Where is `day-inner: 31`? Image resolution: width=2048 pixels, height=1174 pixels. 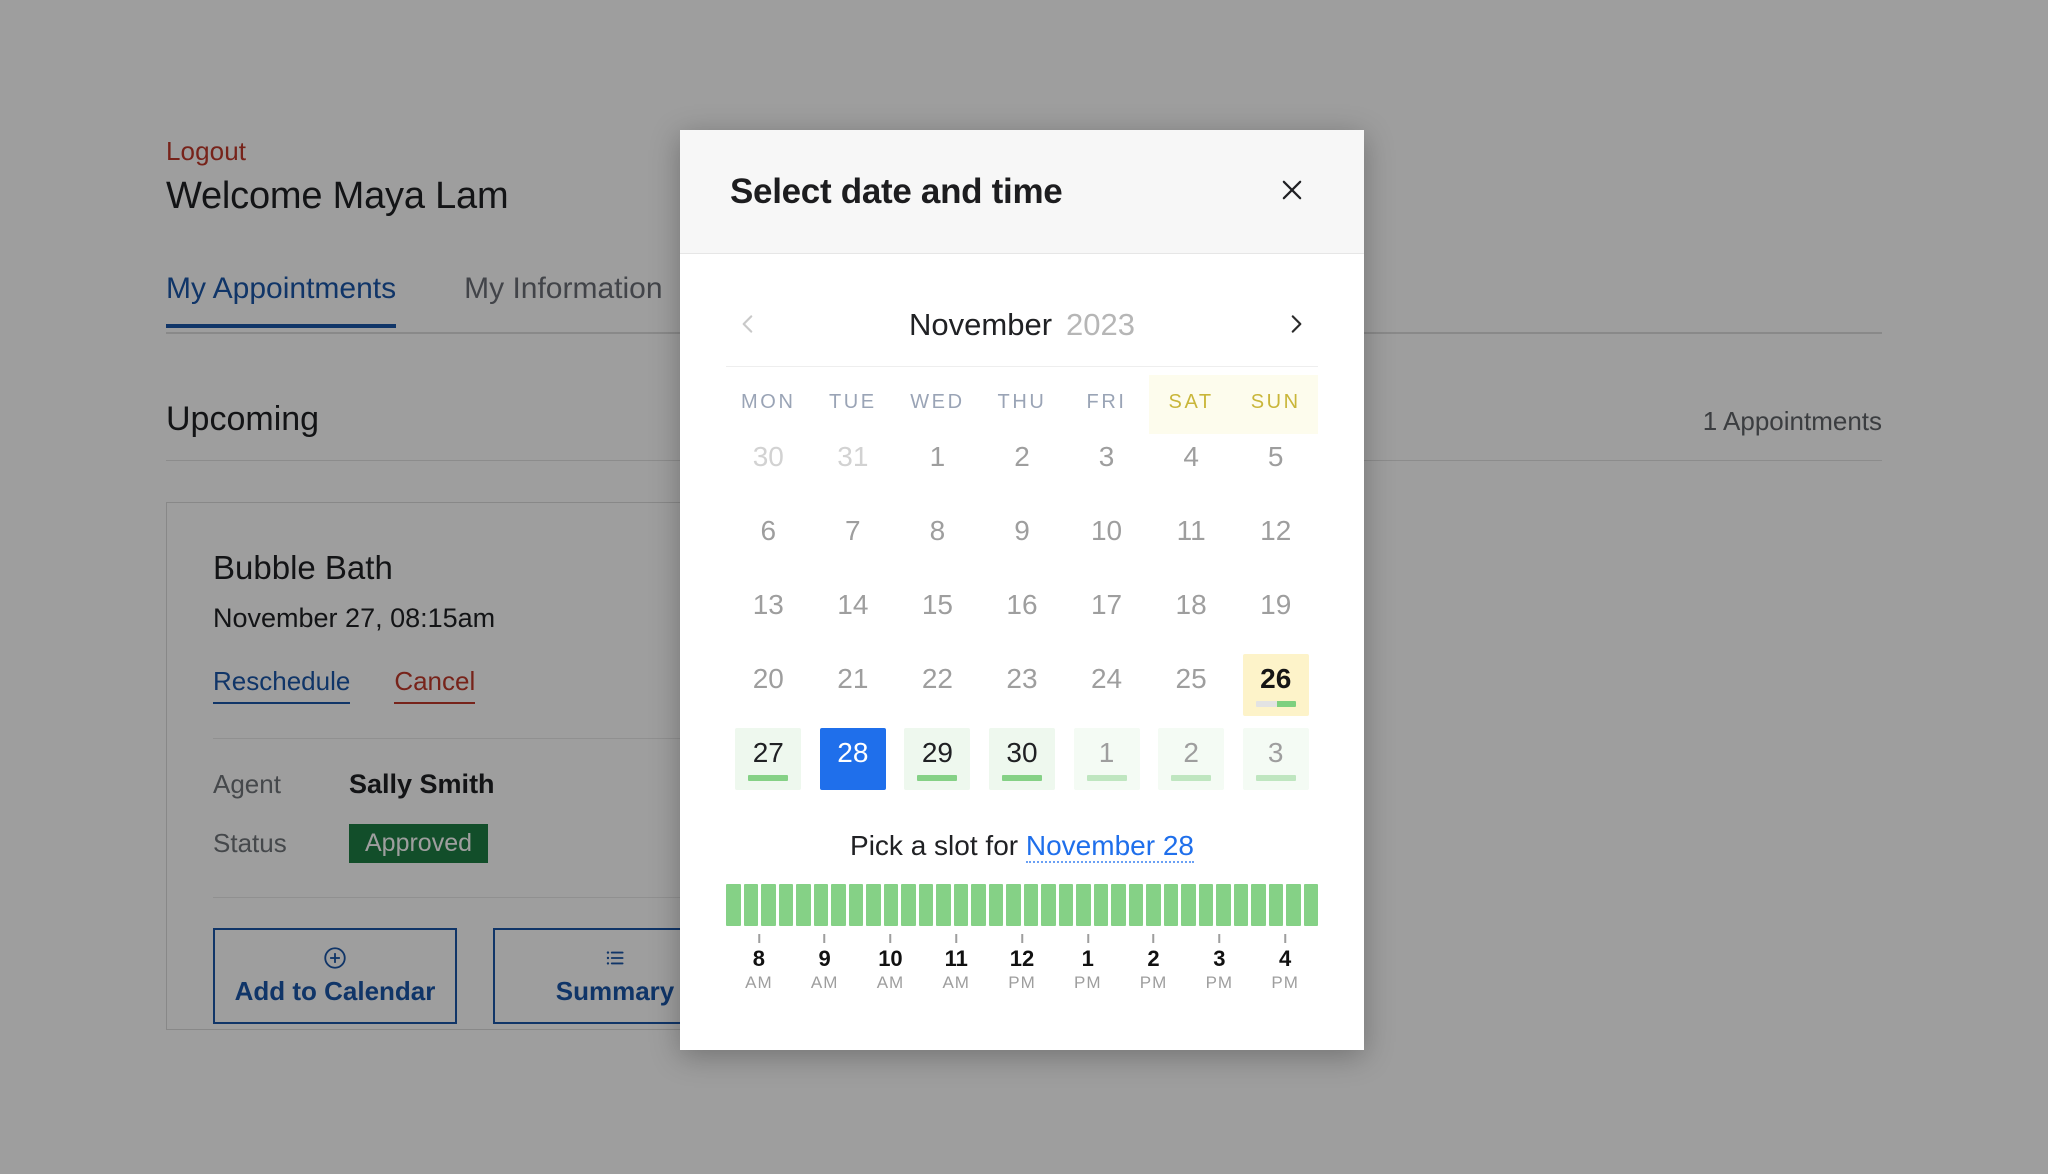
day-inner: 31 is located at coordinates (853, 463).